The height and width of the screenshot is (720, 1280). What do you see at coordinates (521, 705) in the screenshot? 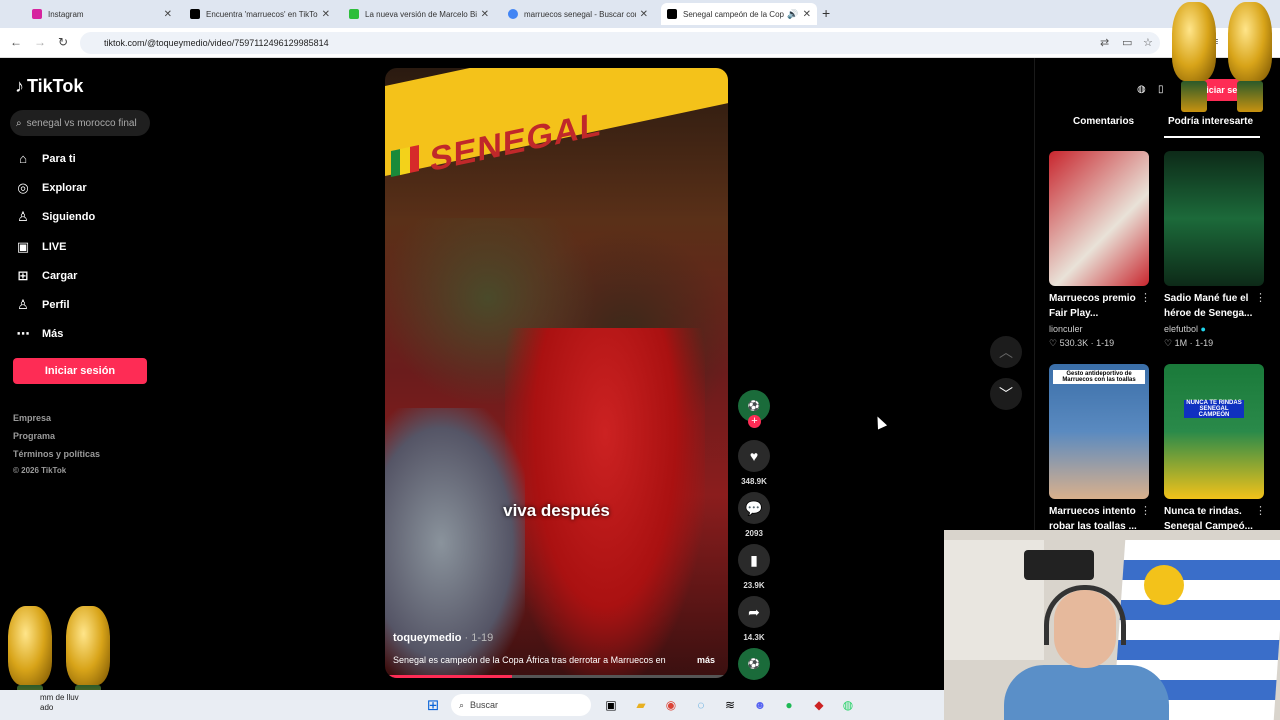
I see `taskbar-search: ⌕ Buscar` at bounding box center [521, 705].